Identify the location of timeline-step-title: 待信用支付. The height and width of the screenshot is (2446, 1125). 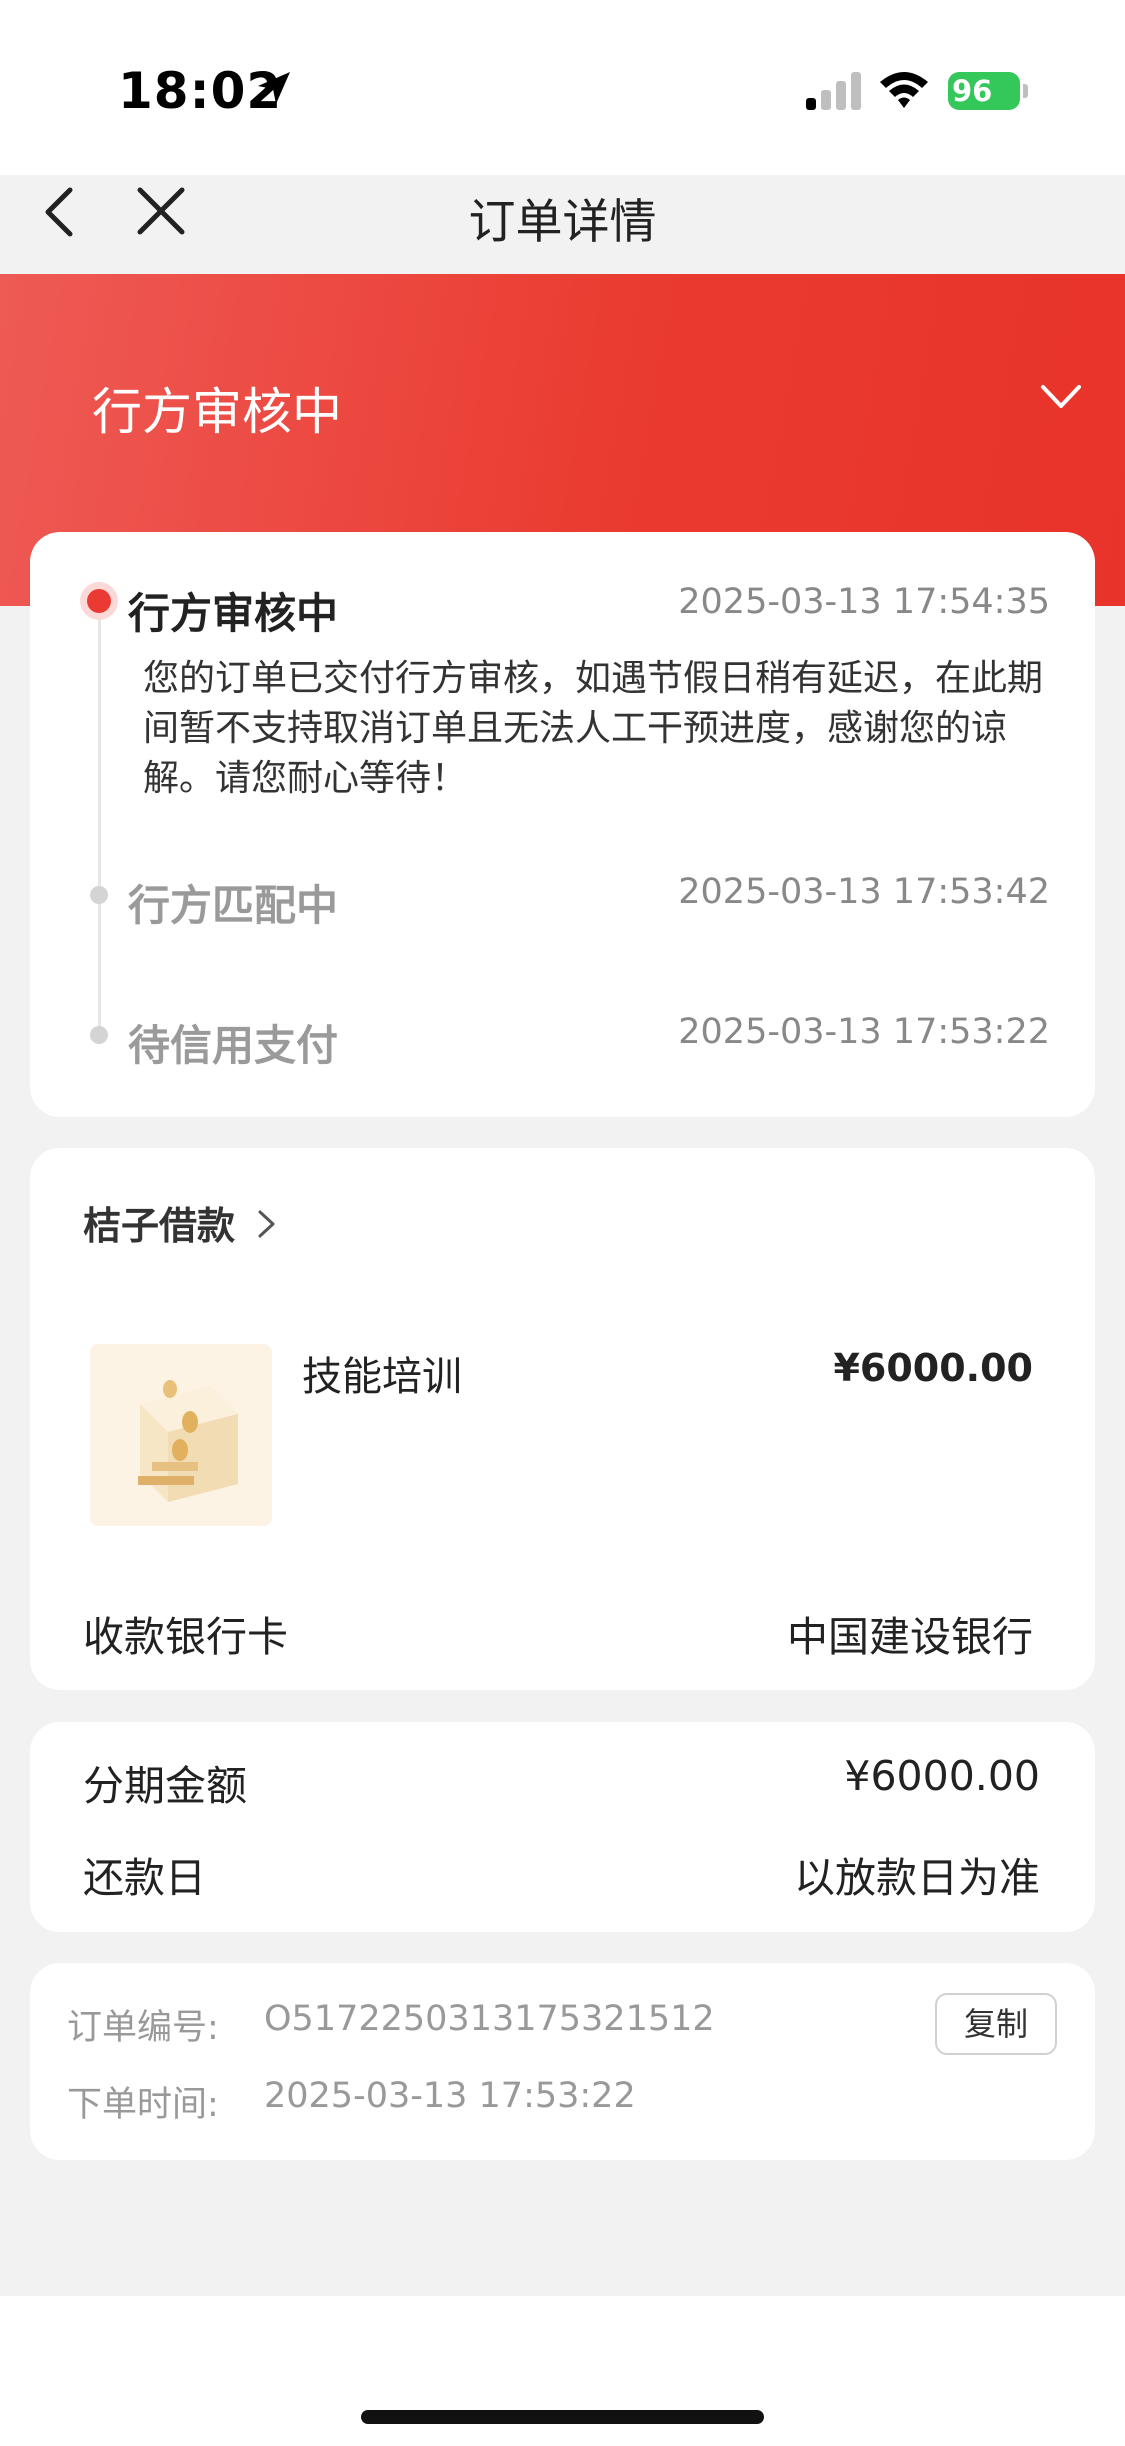
(233, 1045).